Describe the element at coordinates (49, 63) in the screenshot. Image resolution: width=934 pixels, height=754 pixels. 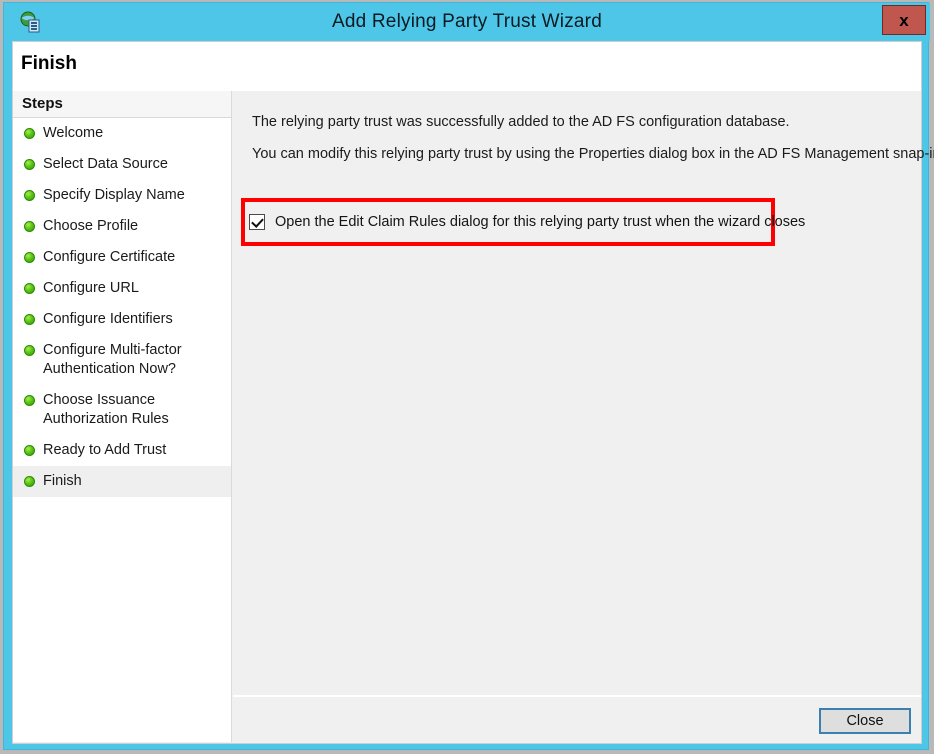
I see `page-title: Finish` at that location.